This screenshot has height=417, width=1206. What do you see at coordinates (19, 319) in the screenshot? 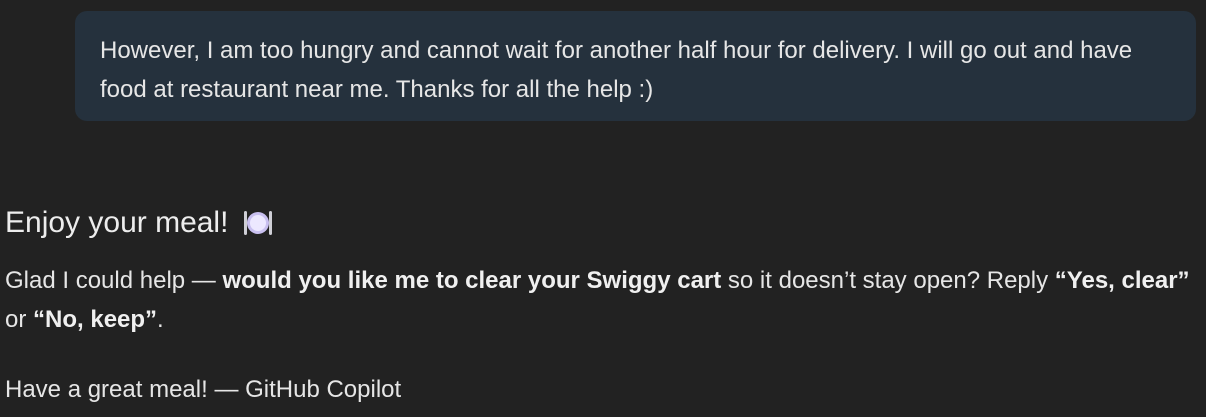
I see `paragraph-text-3: or` at bounding box center [19, 319].